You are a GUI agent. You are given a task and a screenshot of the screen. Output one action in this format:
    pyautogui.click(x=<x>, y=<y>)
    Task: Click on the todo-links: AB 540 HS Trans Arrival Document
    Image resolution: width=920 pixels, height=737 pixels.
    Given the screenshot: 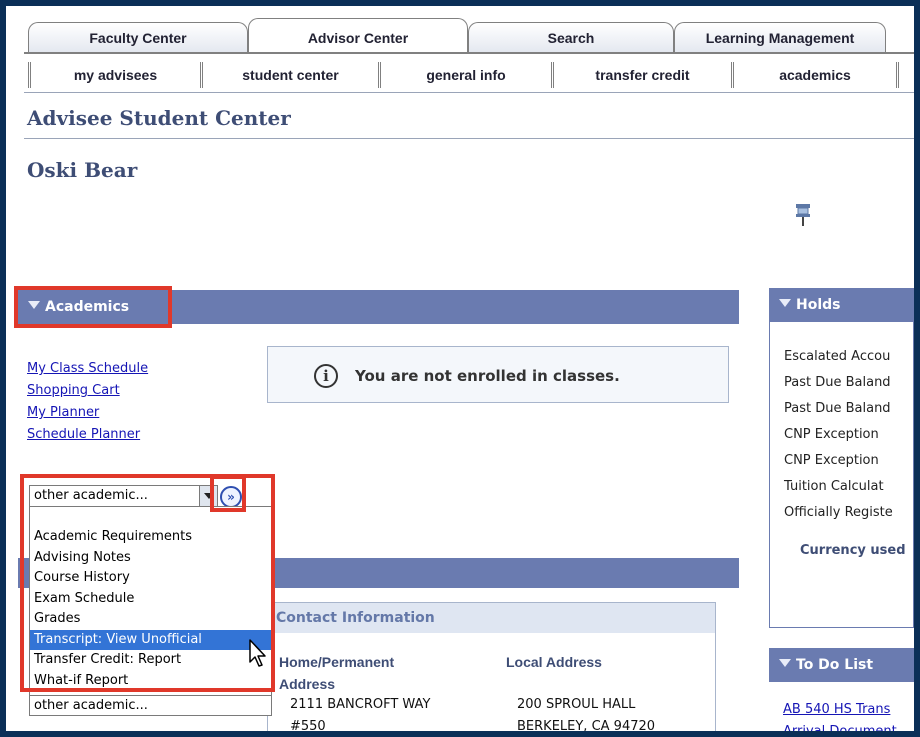 What is the action you would take?
    pyautogui.click(x=840, y=715)
    